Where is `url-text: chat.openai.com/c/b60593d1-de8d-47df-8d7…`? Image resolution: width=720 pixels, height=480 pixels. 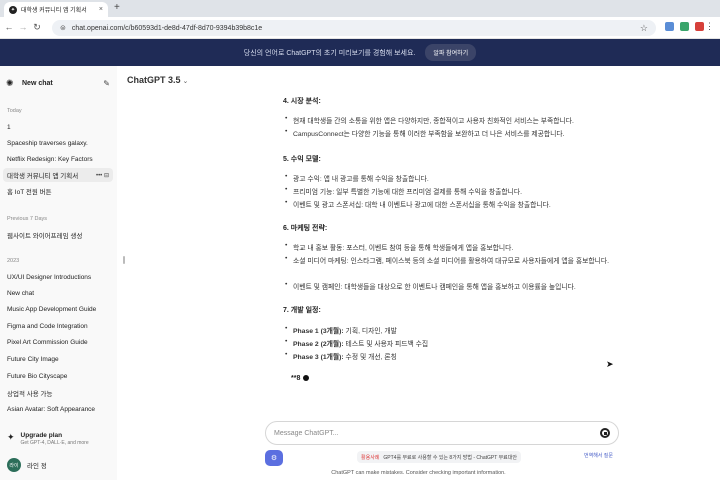
url-text: chat.openai.com/c/b60593d1-de8d-47df-8d7… is located at coordinates (167, 28).